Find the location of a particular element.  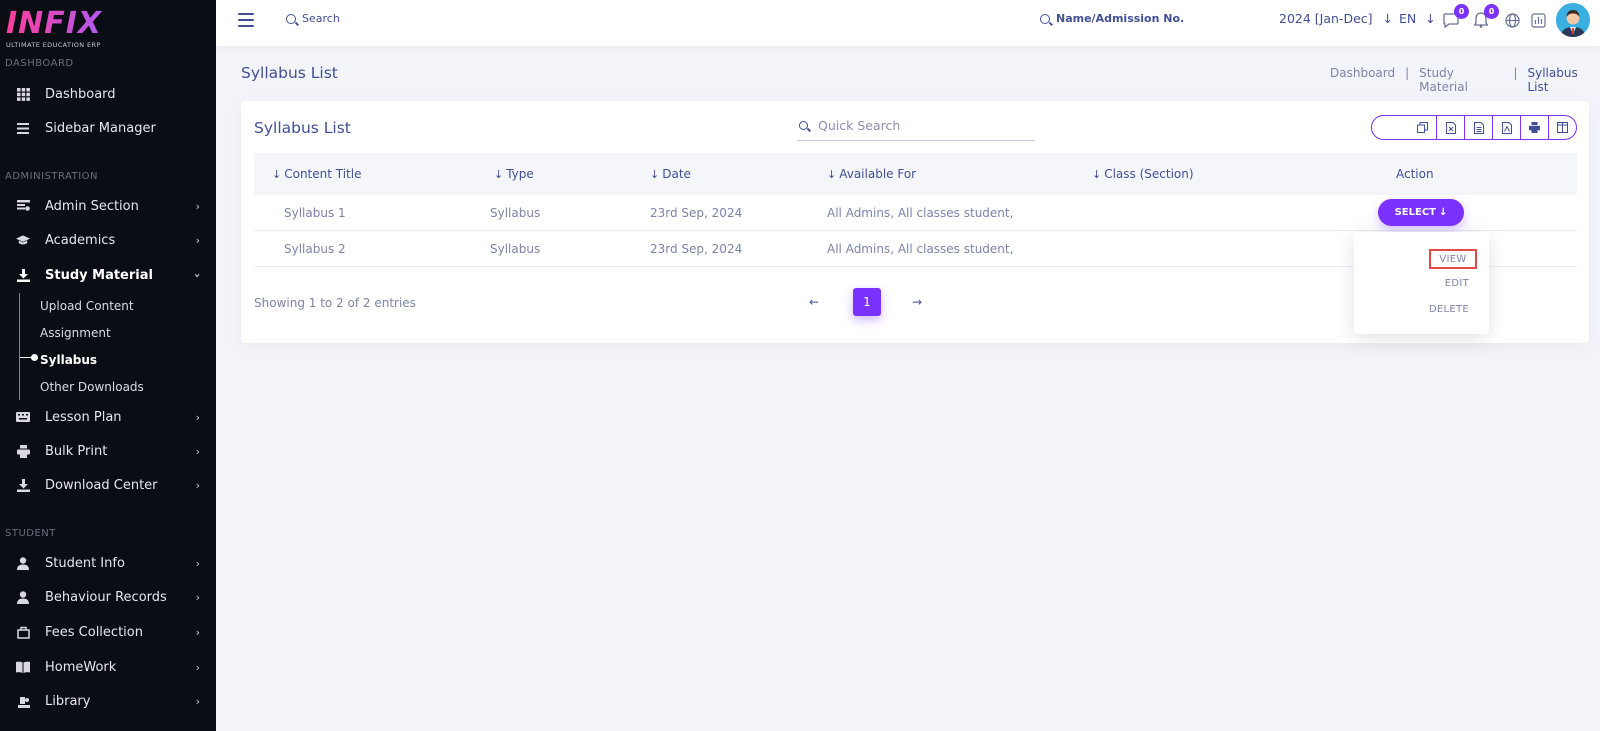

select-action-button: SELECT ↓ is located at coordinates (1421, 212).